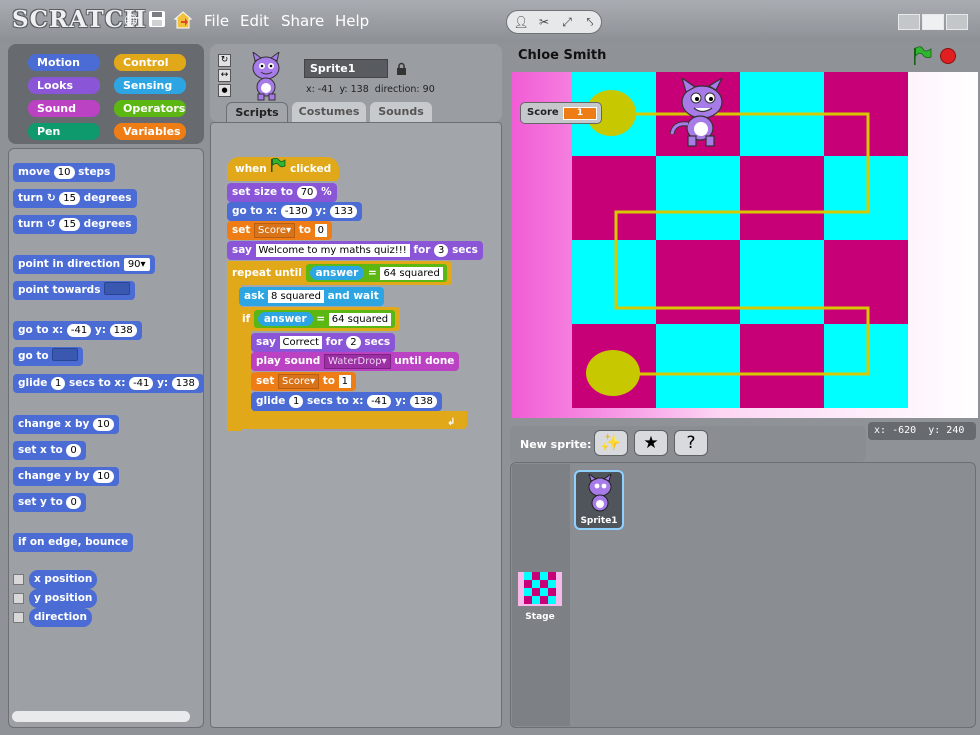 The image size is (980, 735). I want to click on category-sensing: Sensing, so click(150, 85).